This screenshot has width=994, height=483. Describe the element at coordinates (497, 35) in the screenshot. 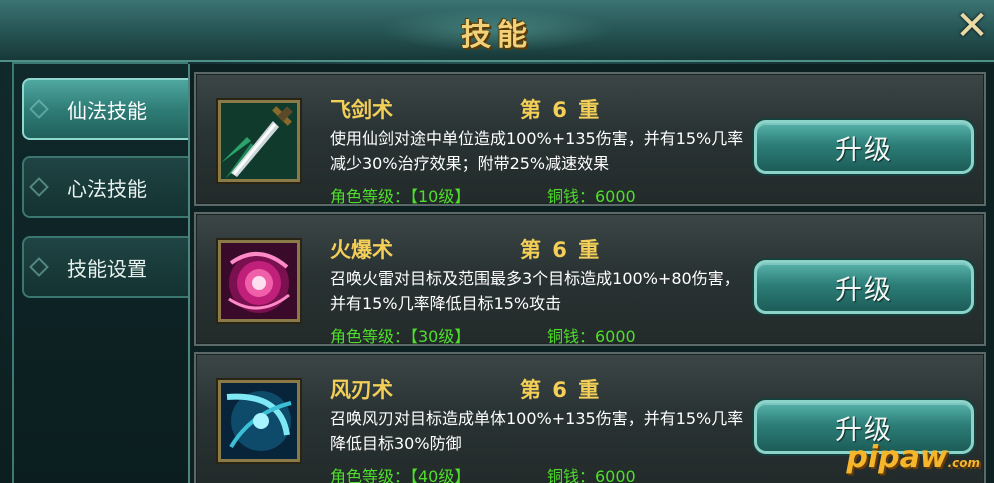

I see `window-title: 技能` at that location.